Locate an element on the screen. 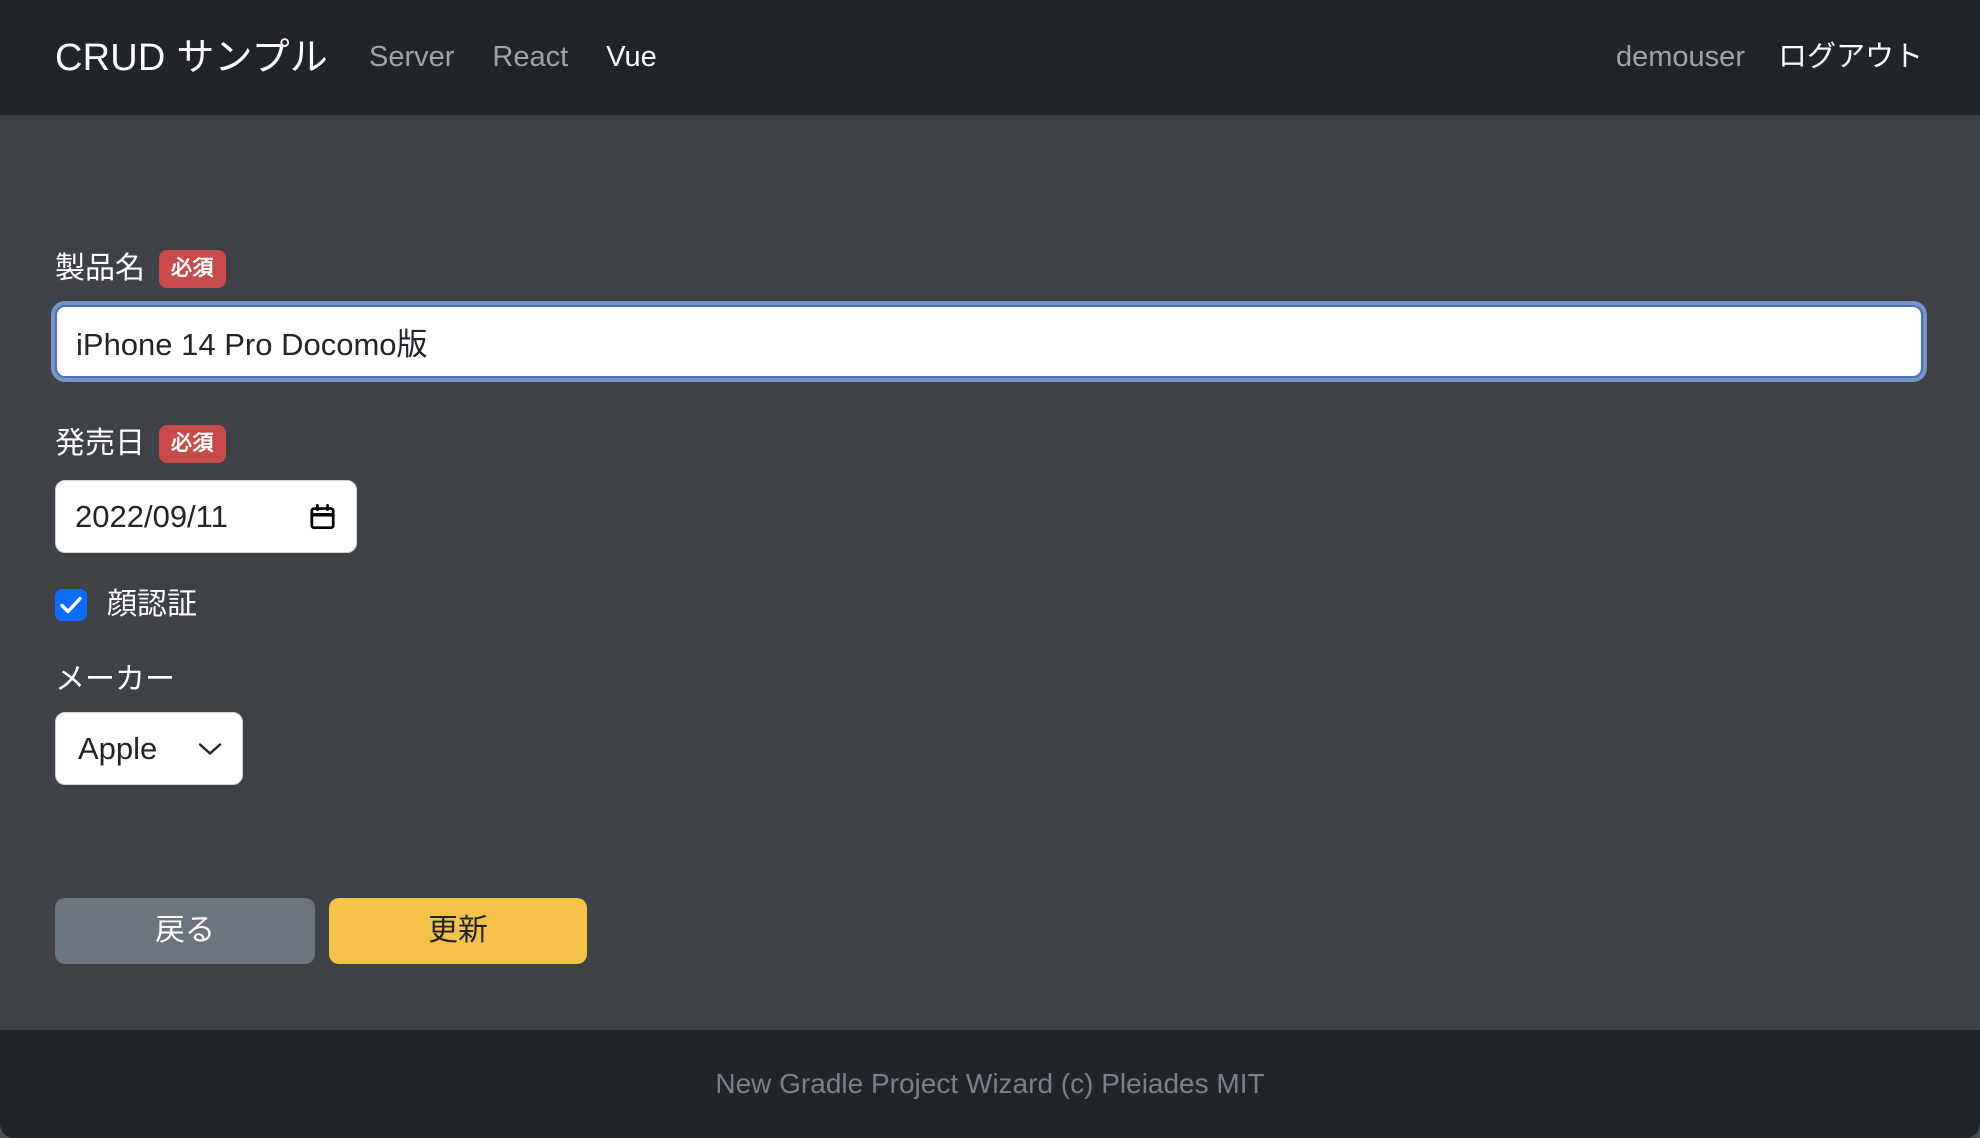  release-date-label-row: 発売日 必須 is located at coordinates (989, 444).